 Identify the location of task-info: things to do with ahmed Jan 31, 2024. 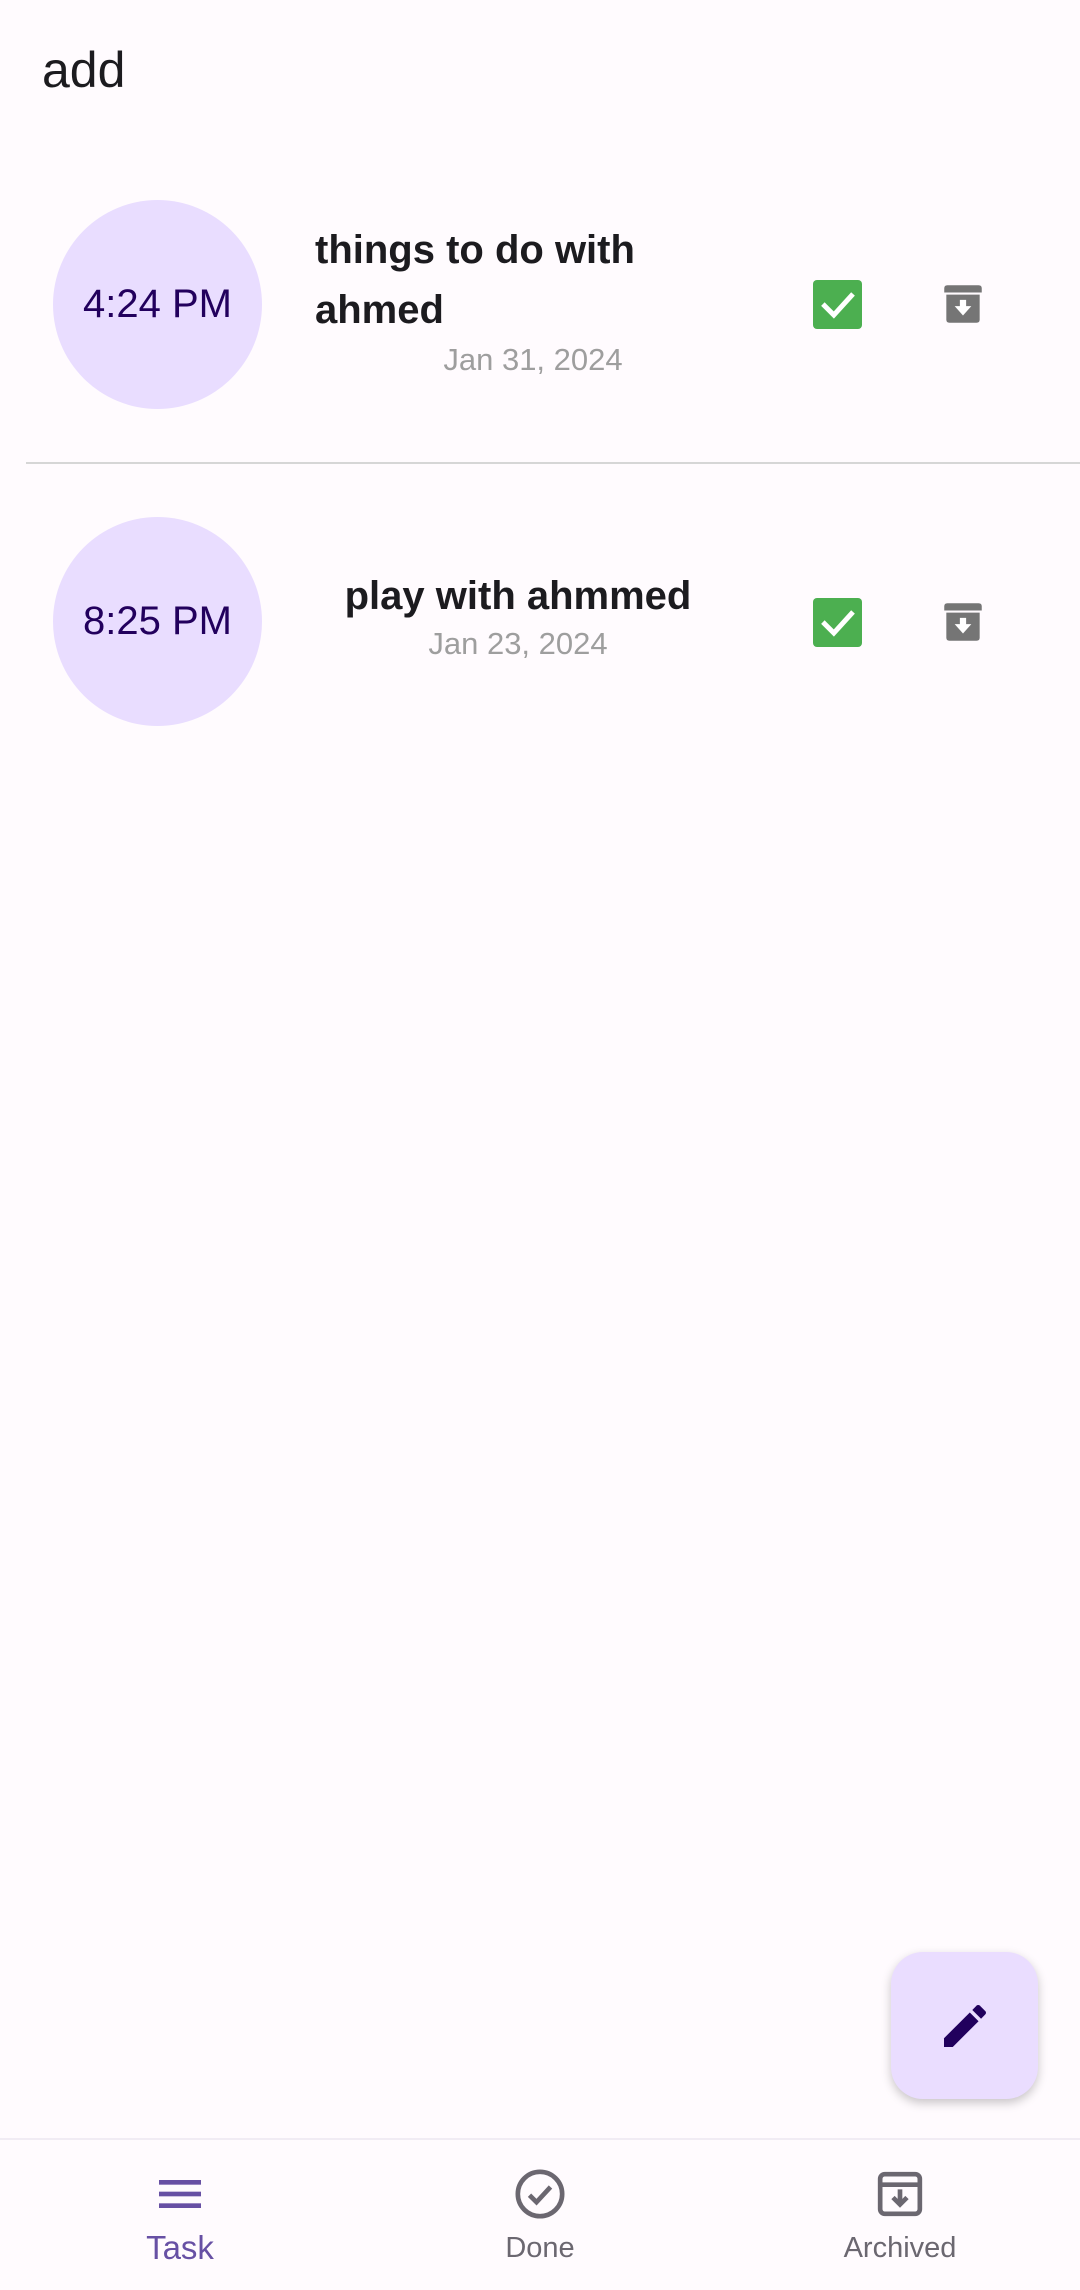
(530, 300).